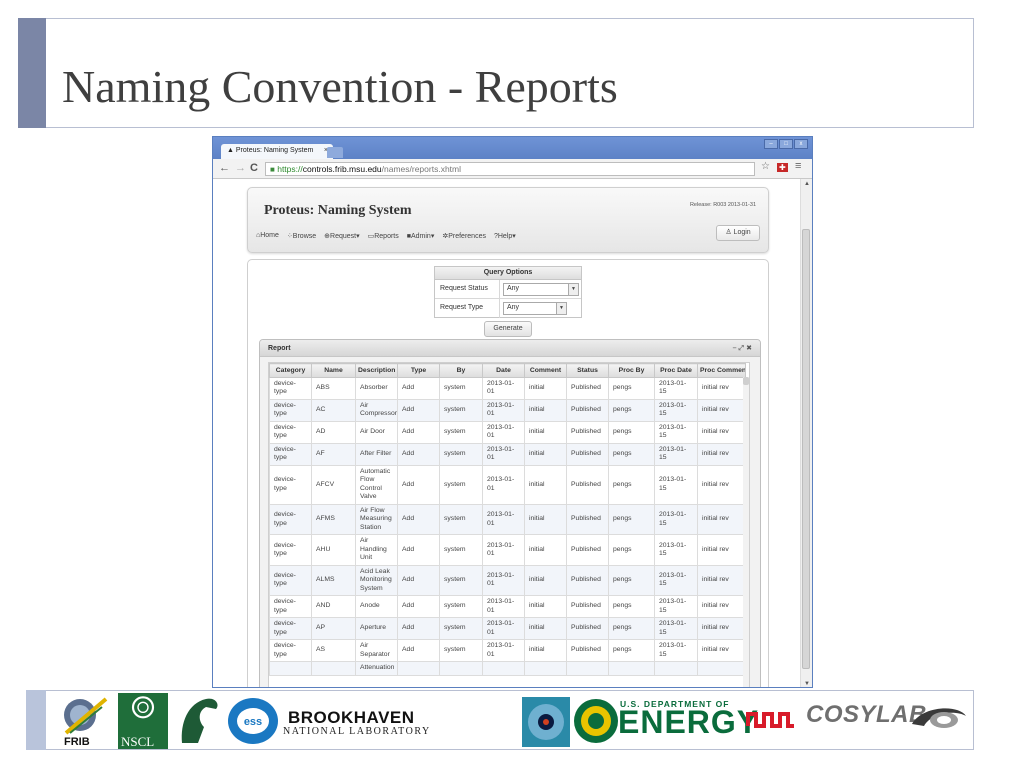 This screenshot has height=768, width=1024. Describe the element at coordinates (341, 236) in the screenshot. I see `menu-request: ⊕Request ▾` at that location.